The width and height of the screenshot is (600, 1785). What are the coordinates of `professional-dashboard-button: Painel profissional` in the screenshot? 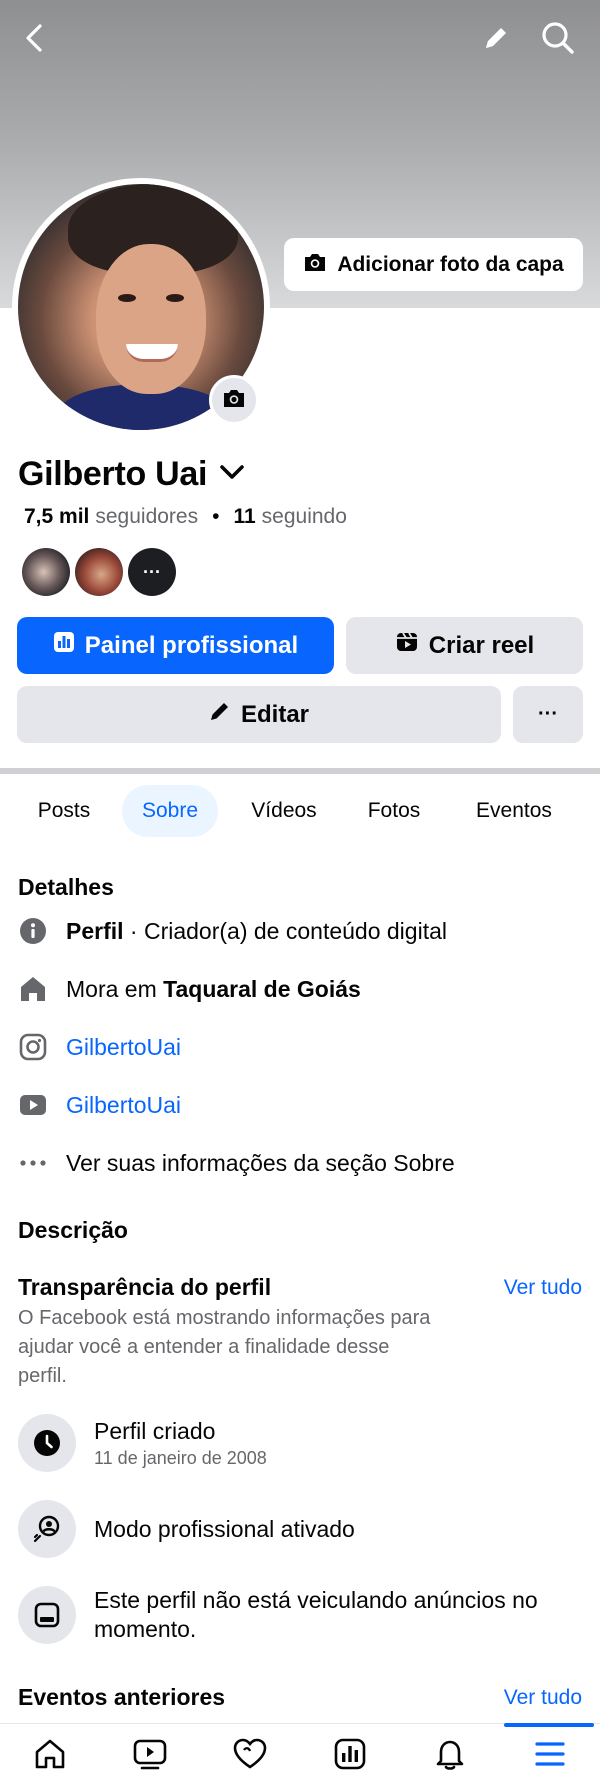 It's located at (175, 645).